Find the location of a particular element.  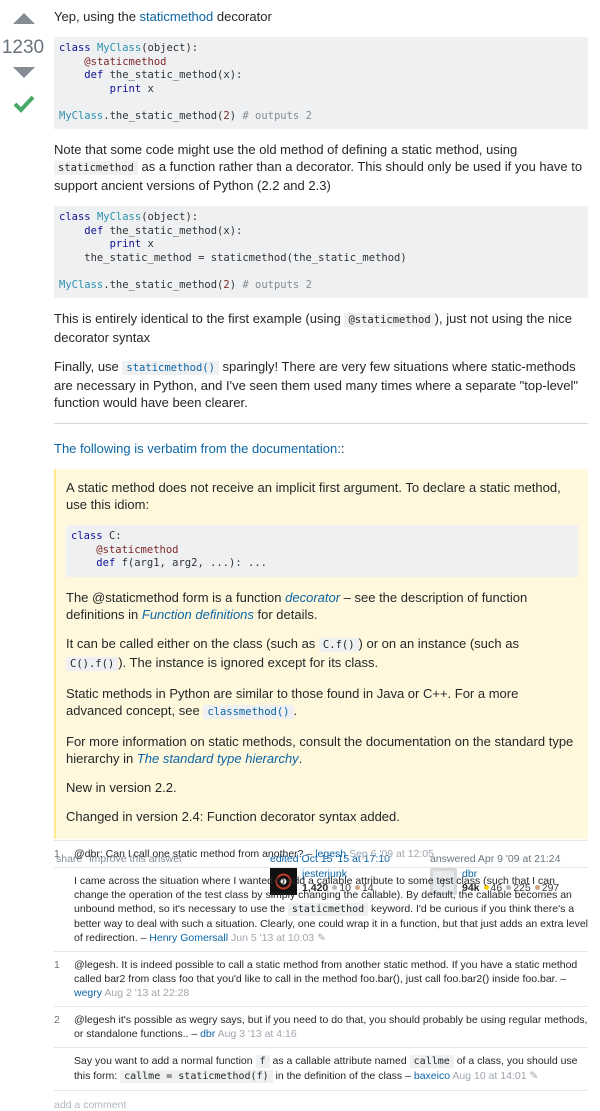

accepted-check-icon is located at coordinates (24, 104).